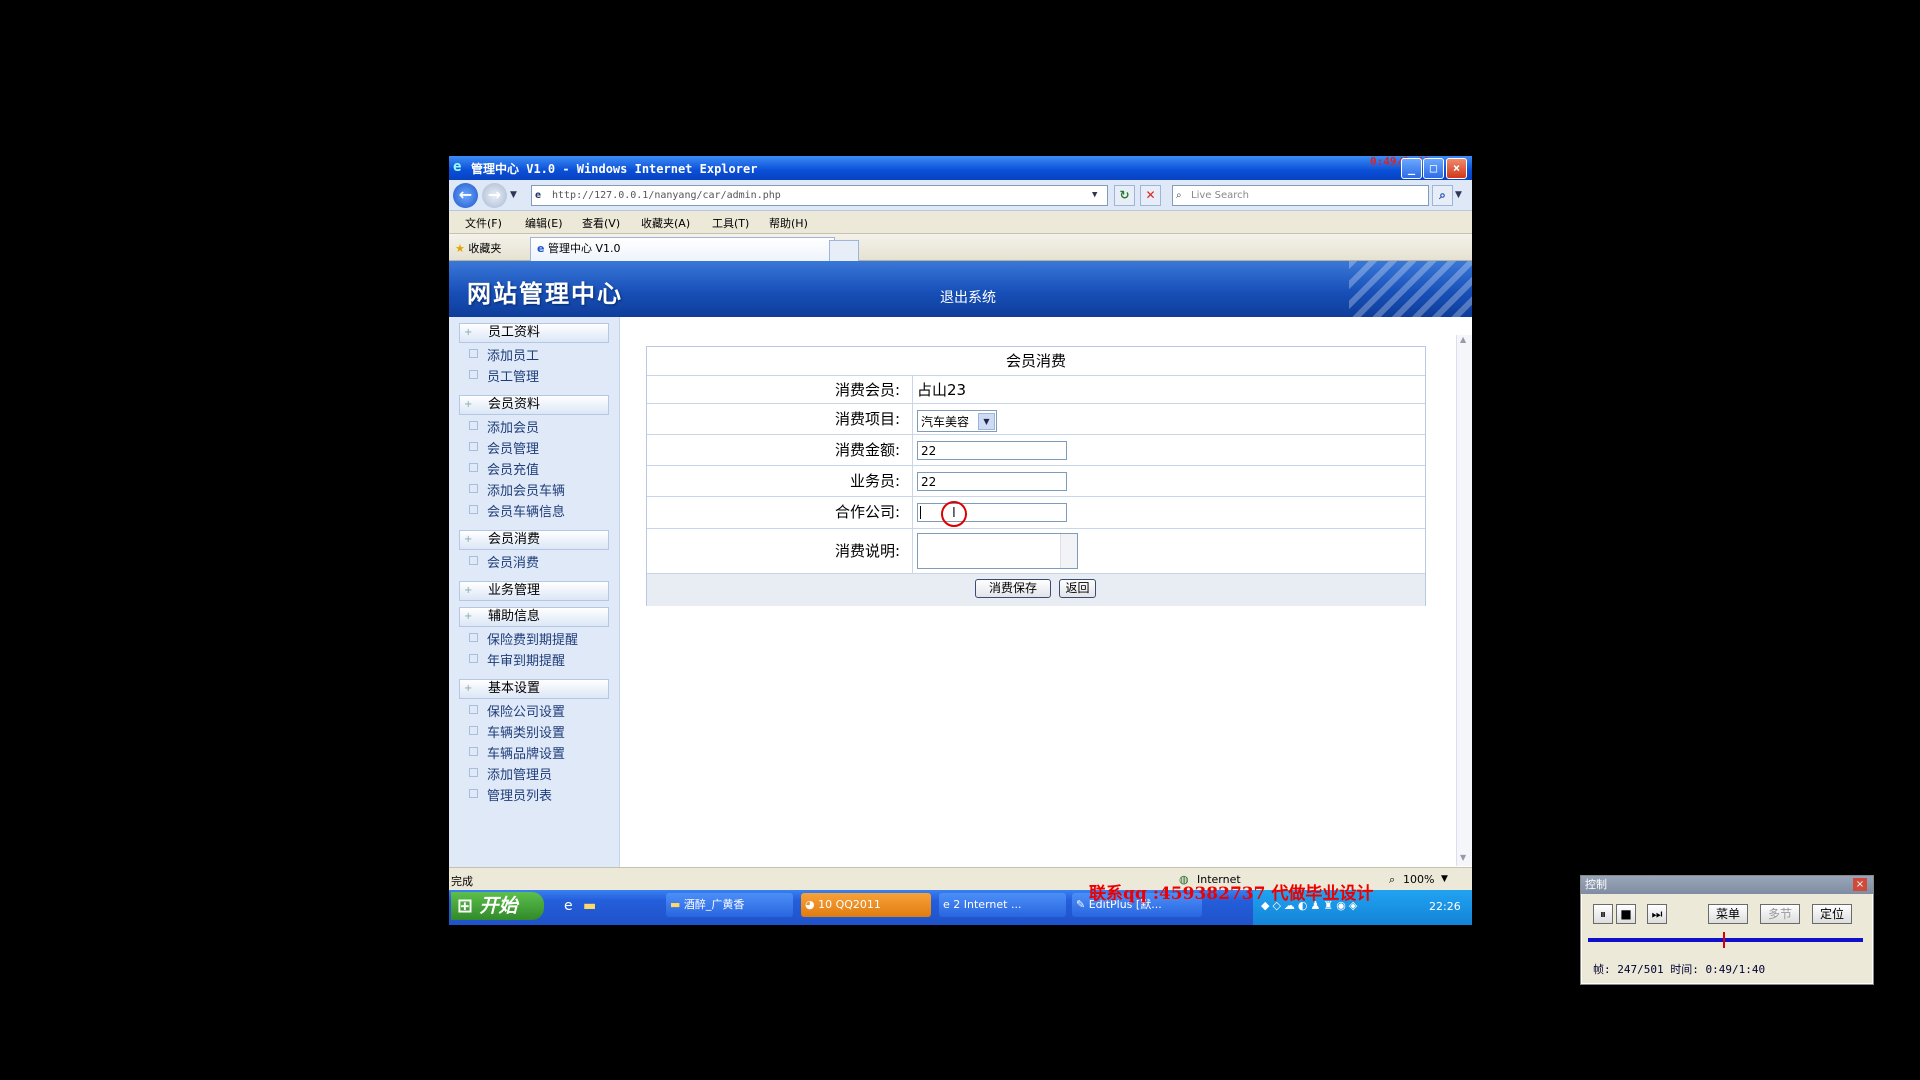 This screenshot has width=1920, height=1080. What do you see at coordinates (730, 223) in the screenshot?
I see `menu-tools: 工具(T)` at bounding box center [730, 223].